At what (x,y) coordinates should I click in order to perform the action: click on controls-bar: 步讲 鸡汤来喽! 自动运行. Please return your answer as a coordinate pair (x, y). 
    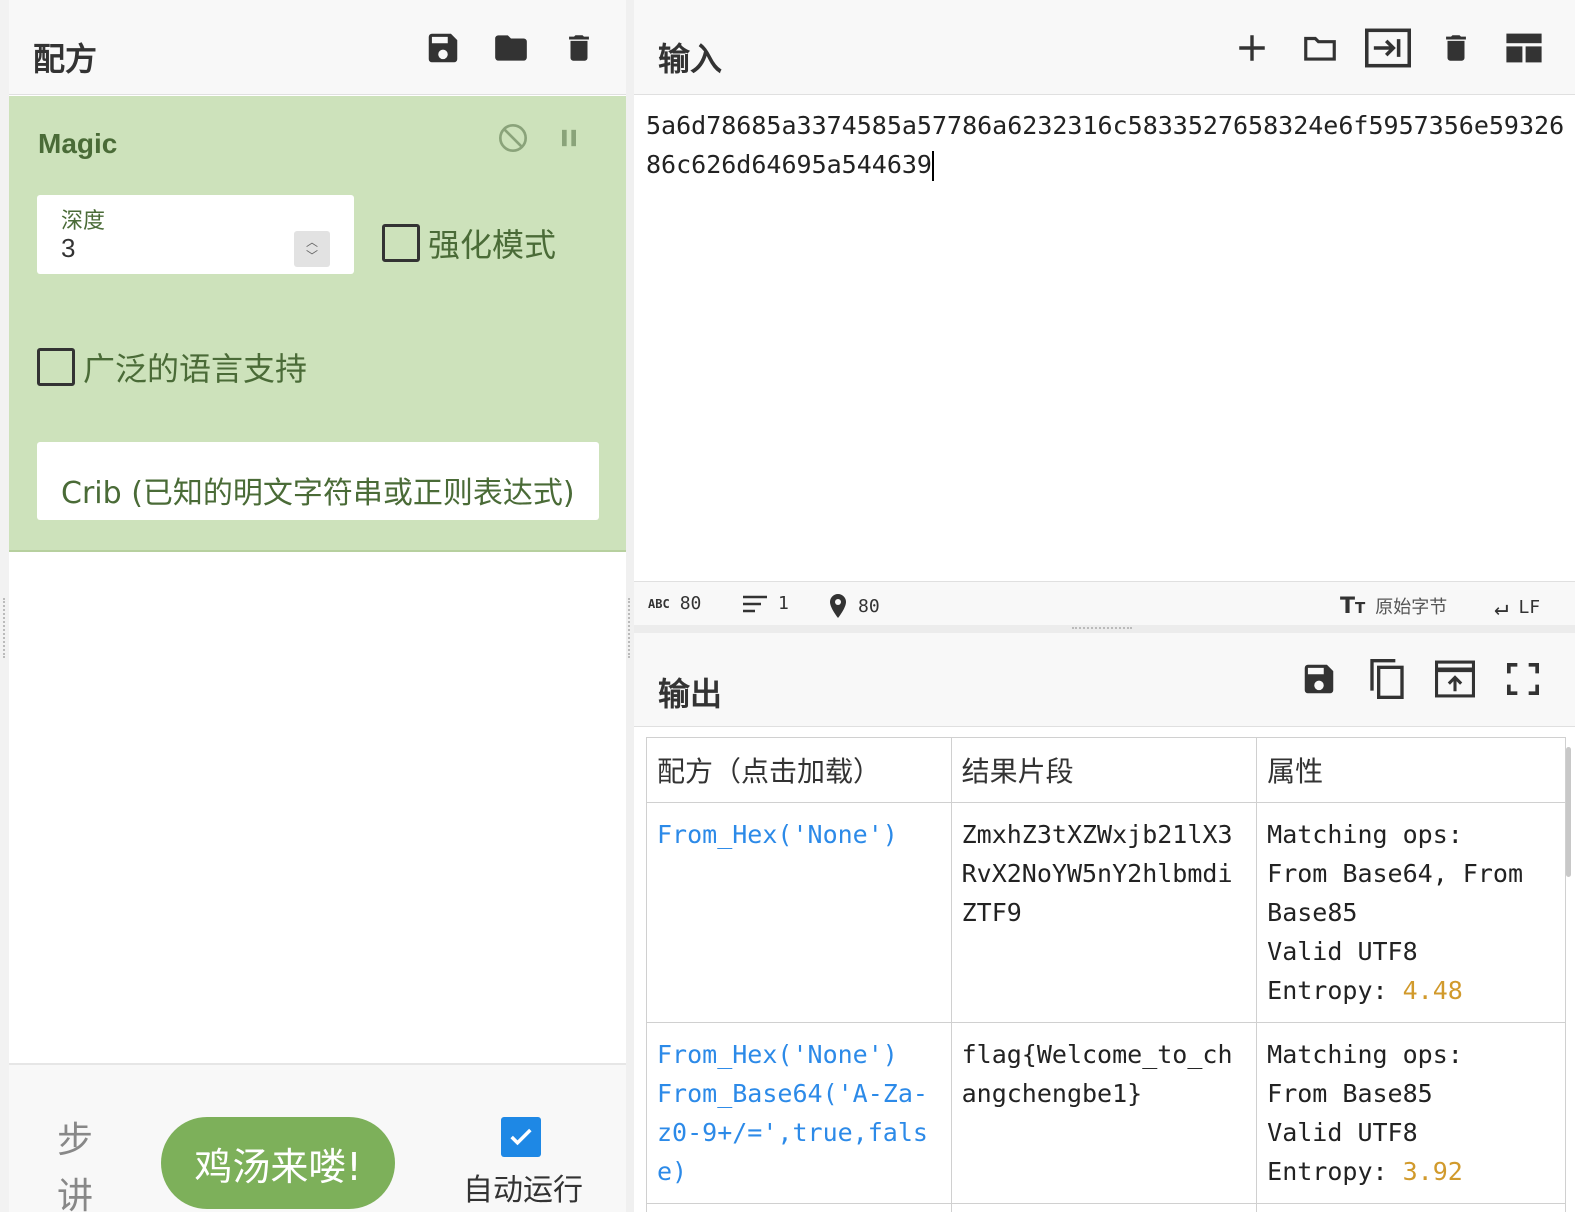
    Looking at the image, I should click on (318, 1137).